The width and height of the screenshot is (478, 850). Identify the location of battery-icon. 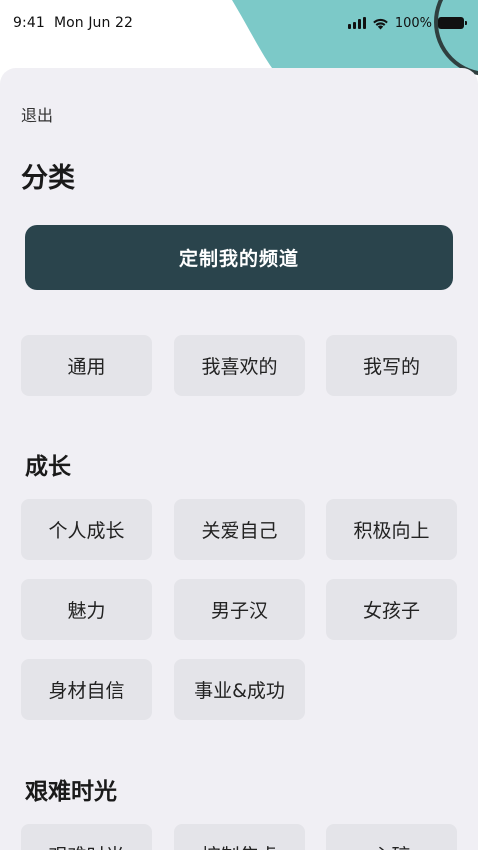
(452, 23).